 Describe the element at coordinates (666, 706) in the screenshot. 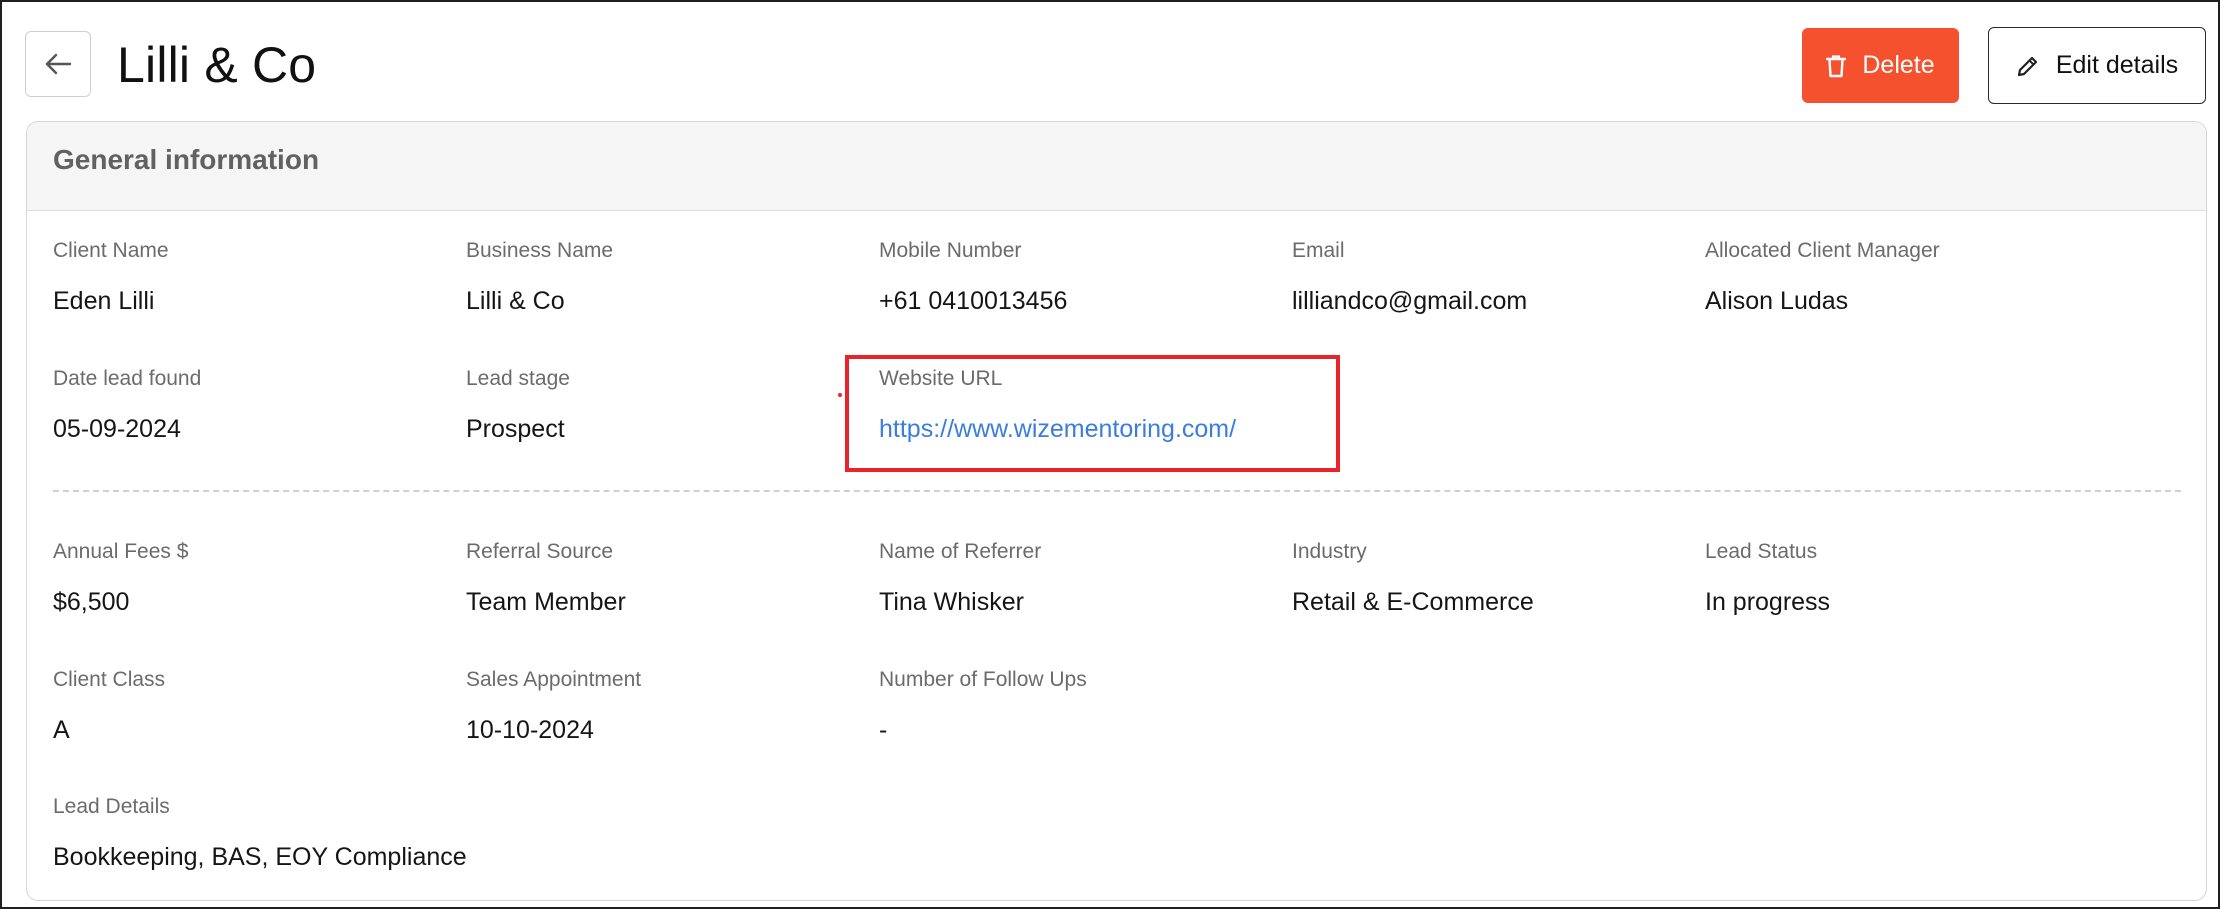

I see `field-sales-appointment: Sales Appointment 10-10-2024` at that location.